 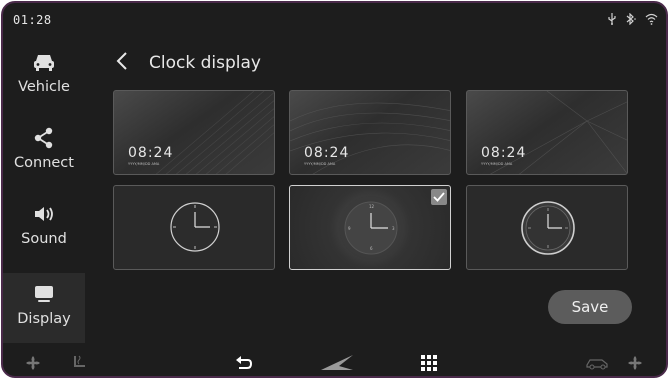 I want to click on wifi-icon, so click(x=651, y=20).